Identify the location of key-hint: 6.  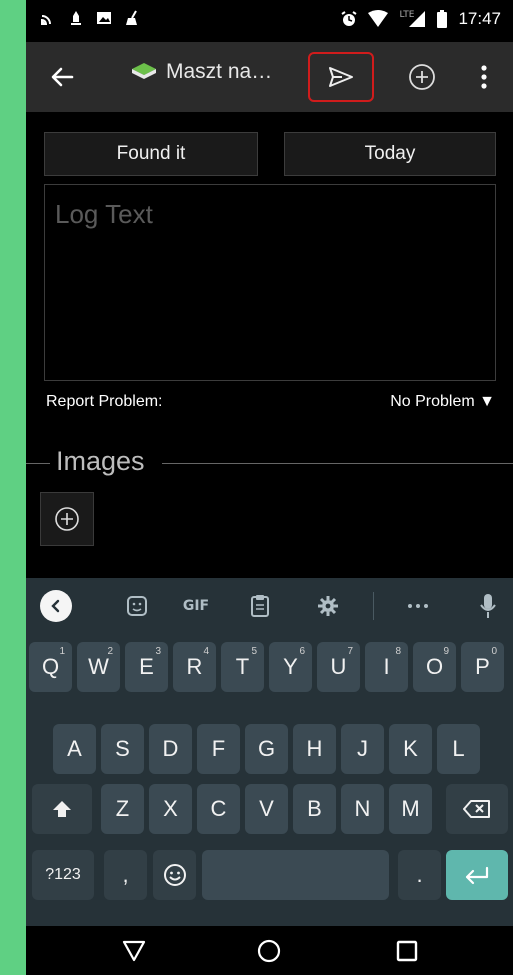
(302, 651).